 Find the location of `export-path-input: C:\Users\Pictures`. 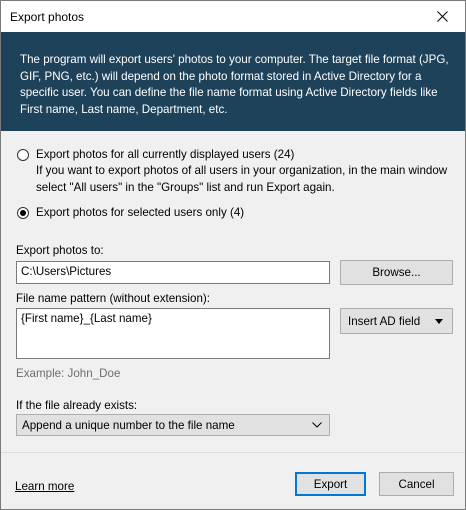

export-path-input: C:\Users\Pictures is located at coordinates (173, 272).